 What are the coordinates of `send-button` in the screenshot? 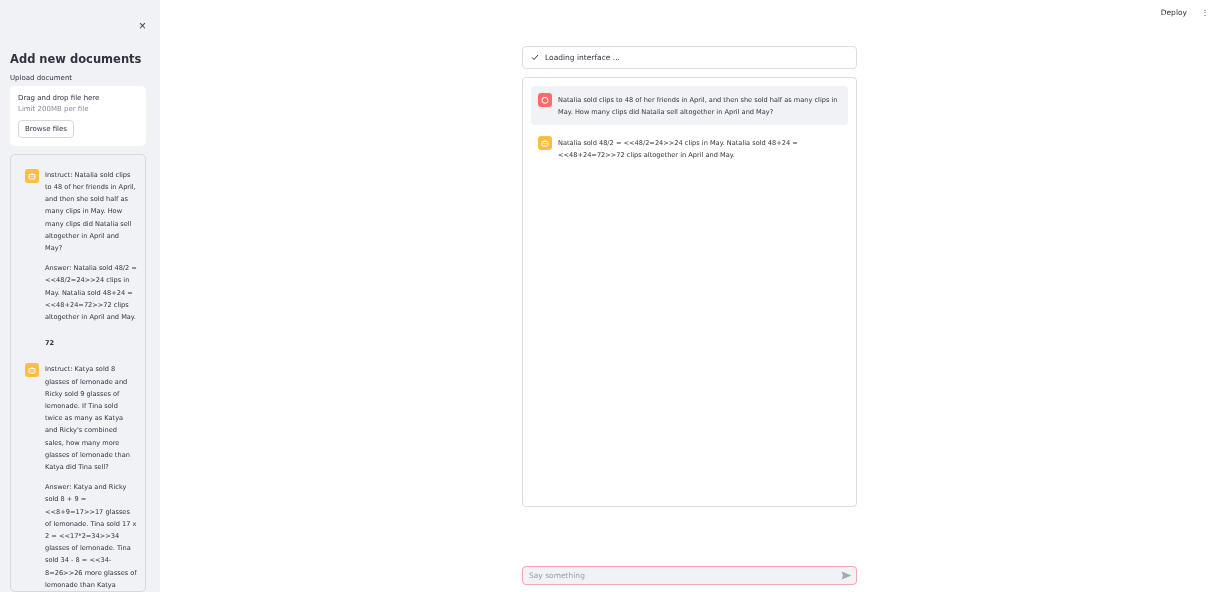 It's located at (846, 575).